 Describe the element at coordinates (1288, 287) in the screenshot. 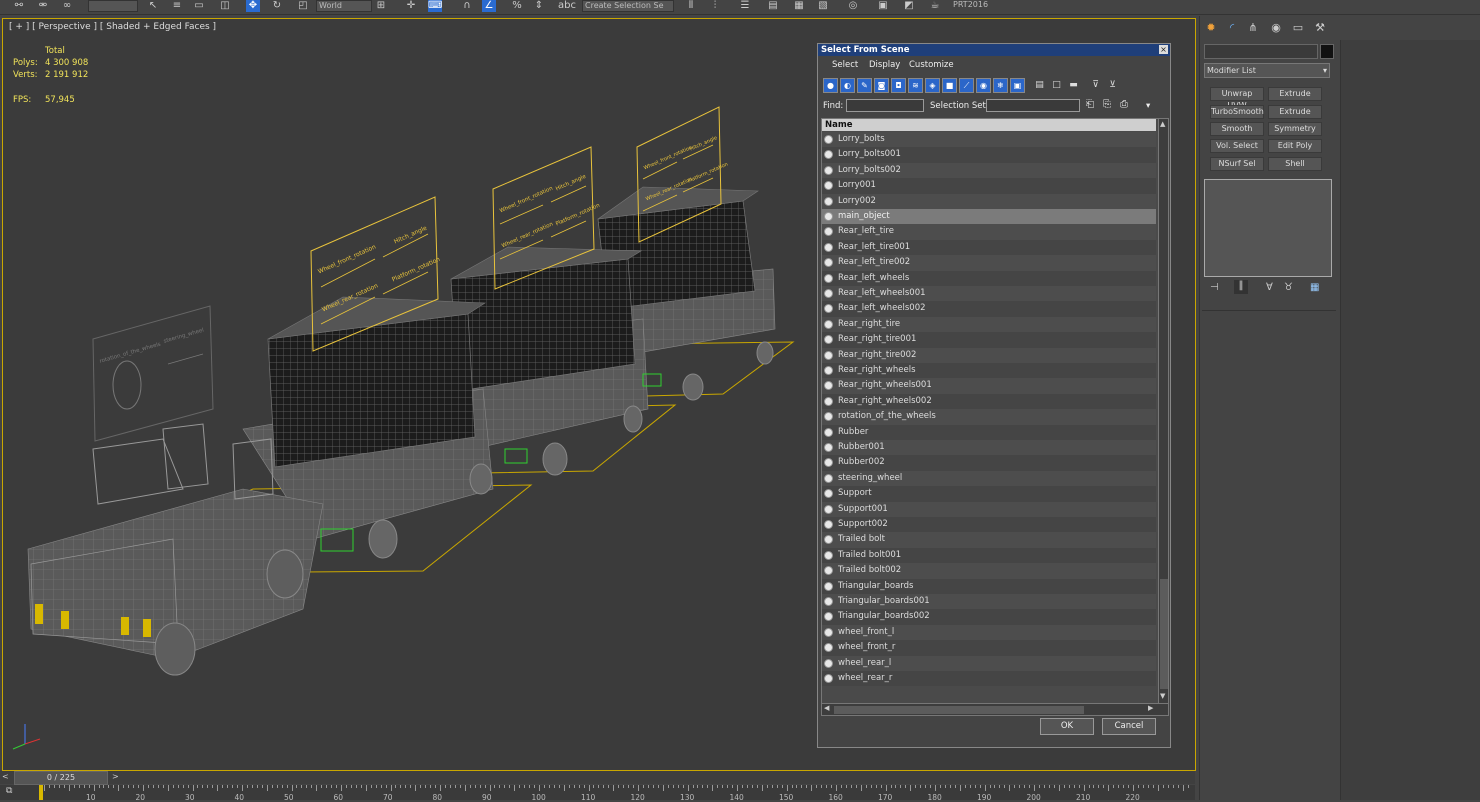

I see `remove-modifier-icon: ♉` at that location.